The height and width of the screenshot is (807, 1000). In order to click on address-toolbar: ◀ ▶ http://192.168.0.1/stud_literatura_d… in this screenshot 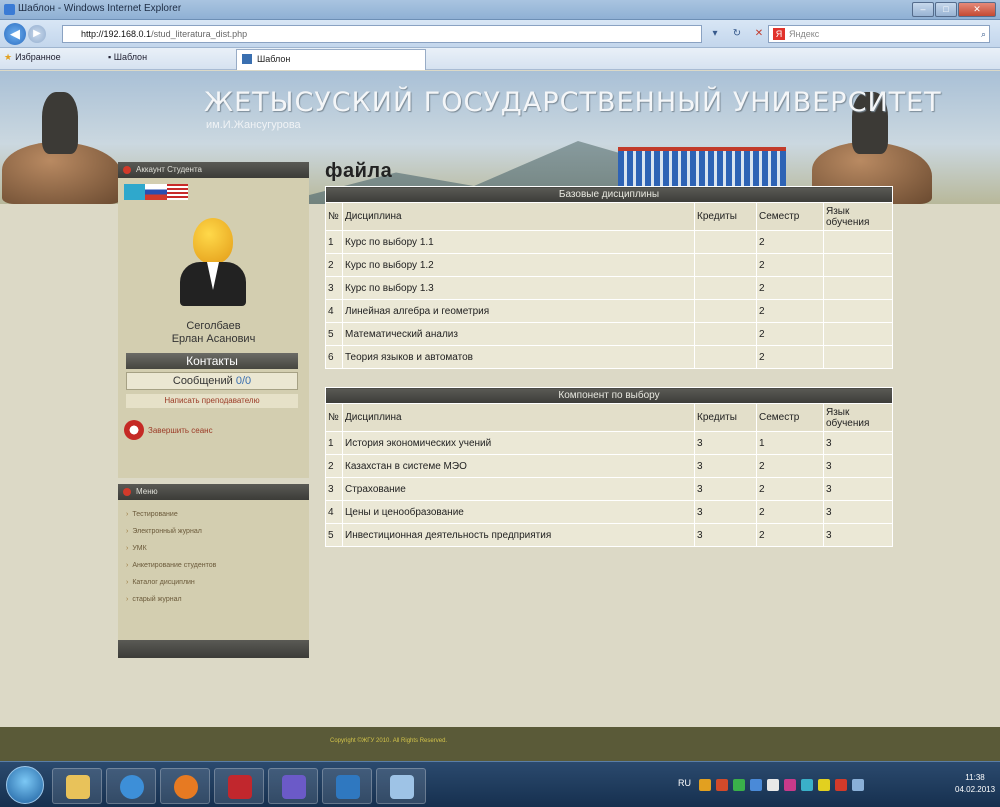, I will do `click(500, 34)`.